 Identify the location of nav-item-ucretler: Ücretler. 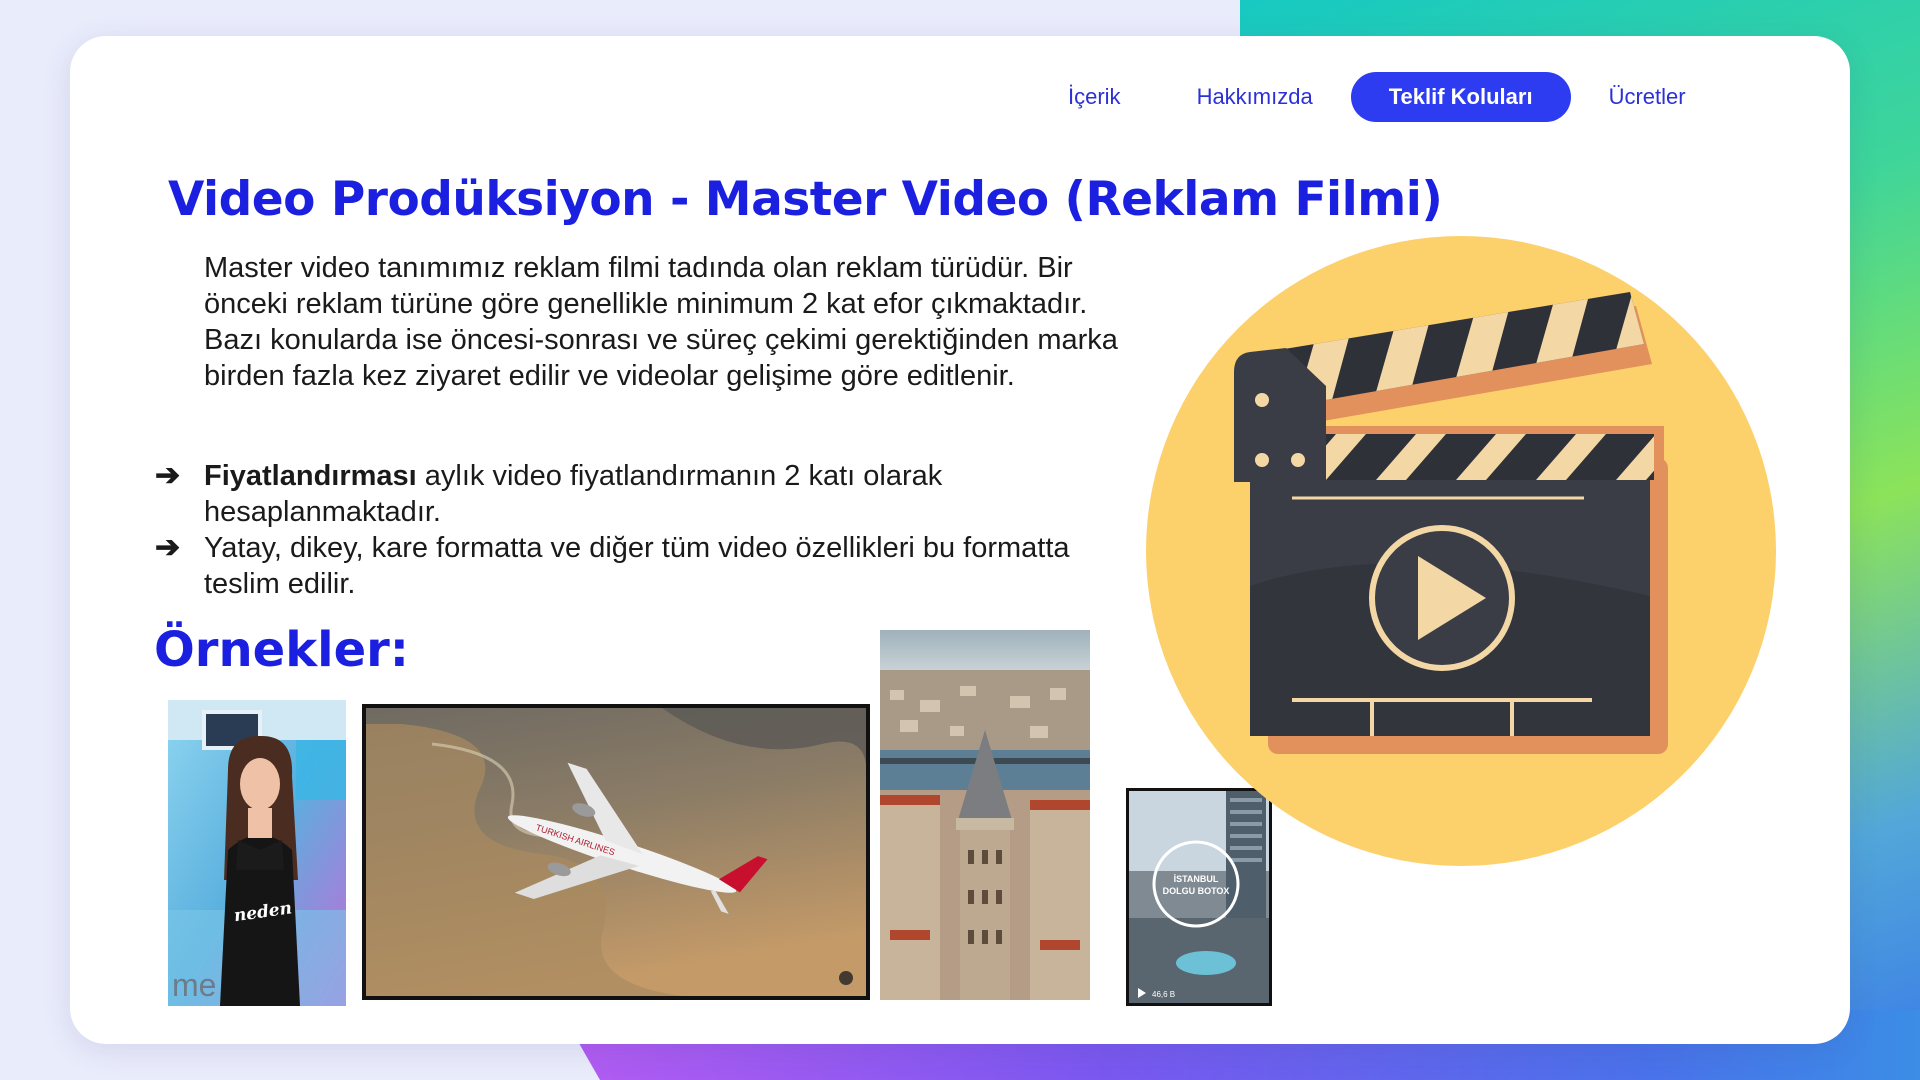
(1647, 97).